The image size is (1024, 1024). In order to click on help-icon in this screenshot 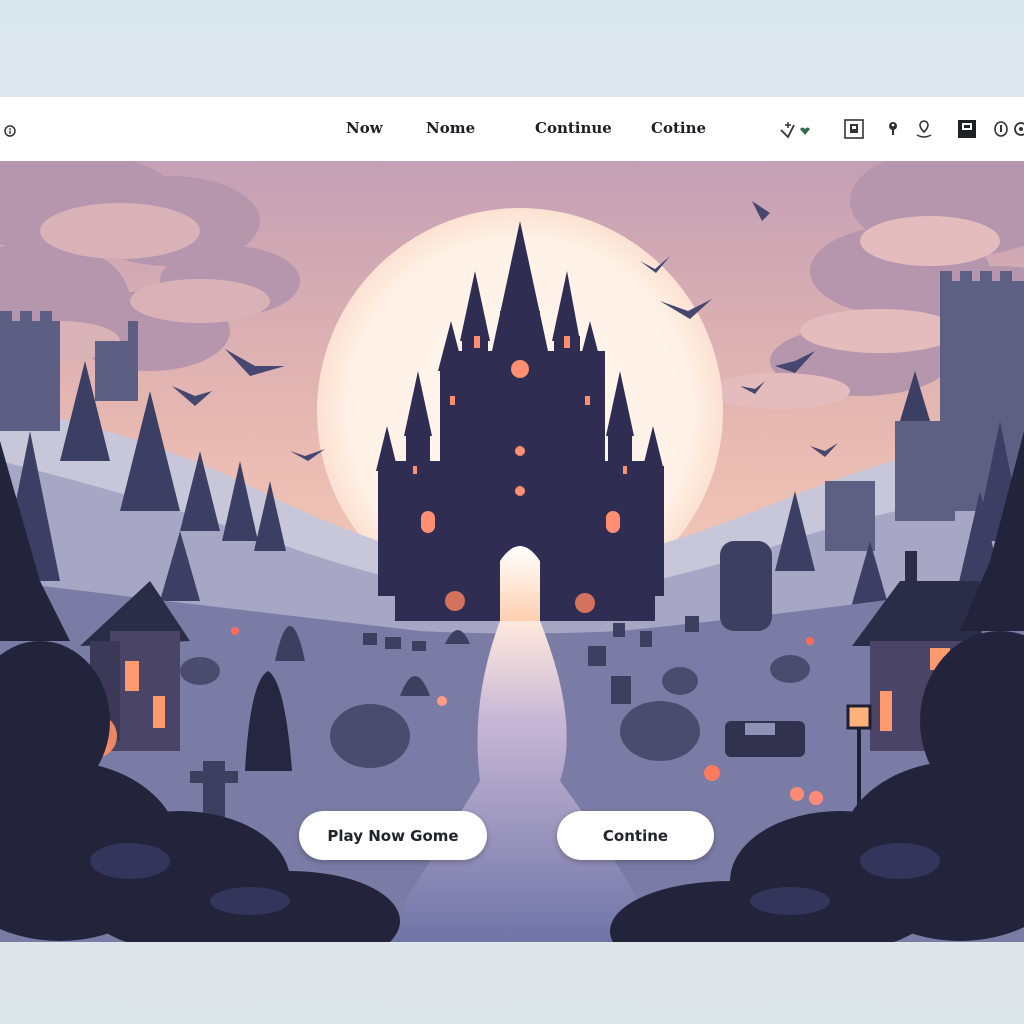, I will do `click(1001, 129)`.